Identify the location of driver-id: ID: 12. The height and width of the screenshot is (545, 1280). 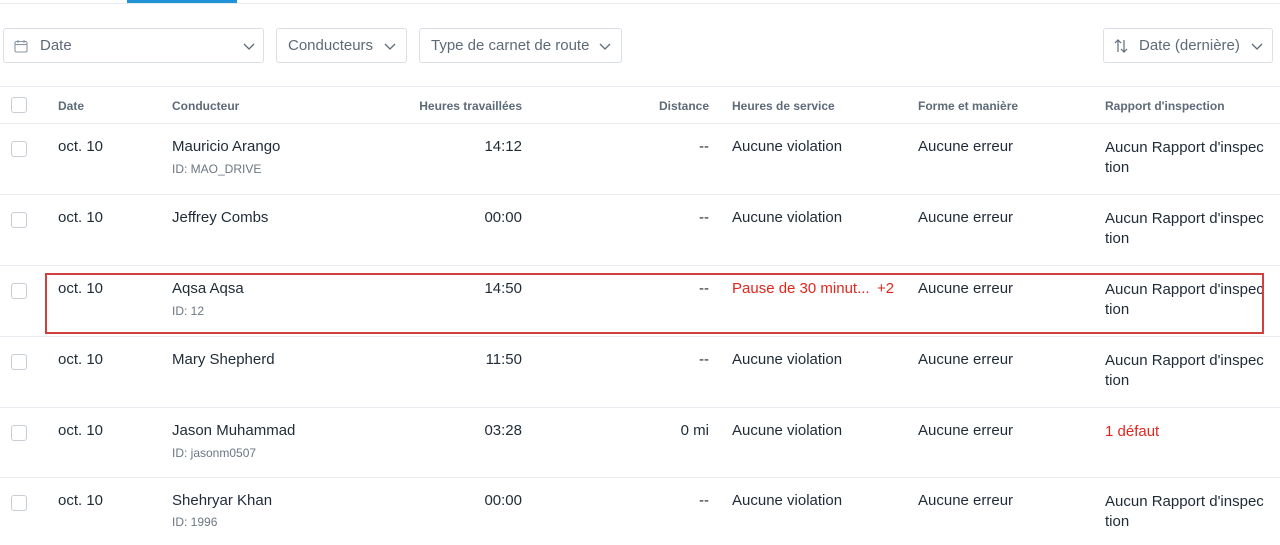
(188, 311).